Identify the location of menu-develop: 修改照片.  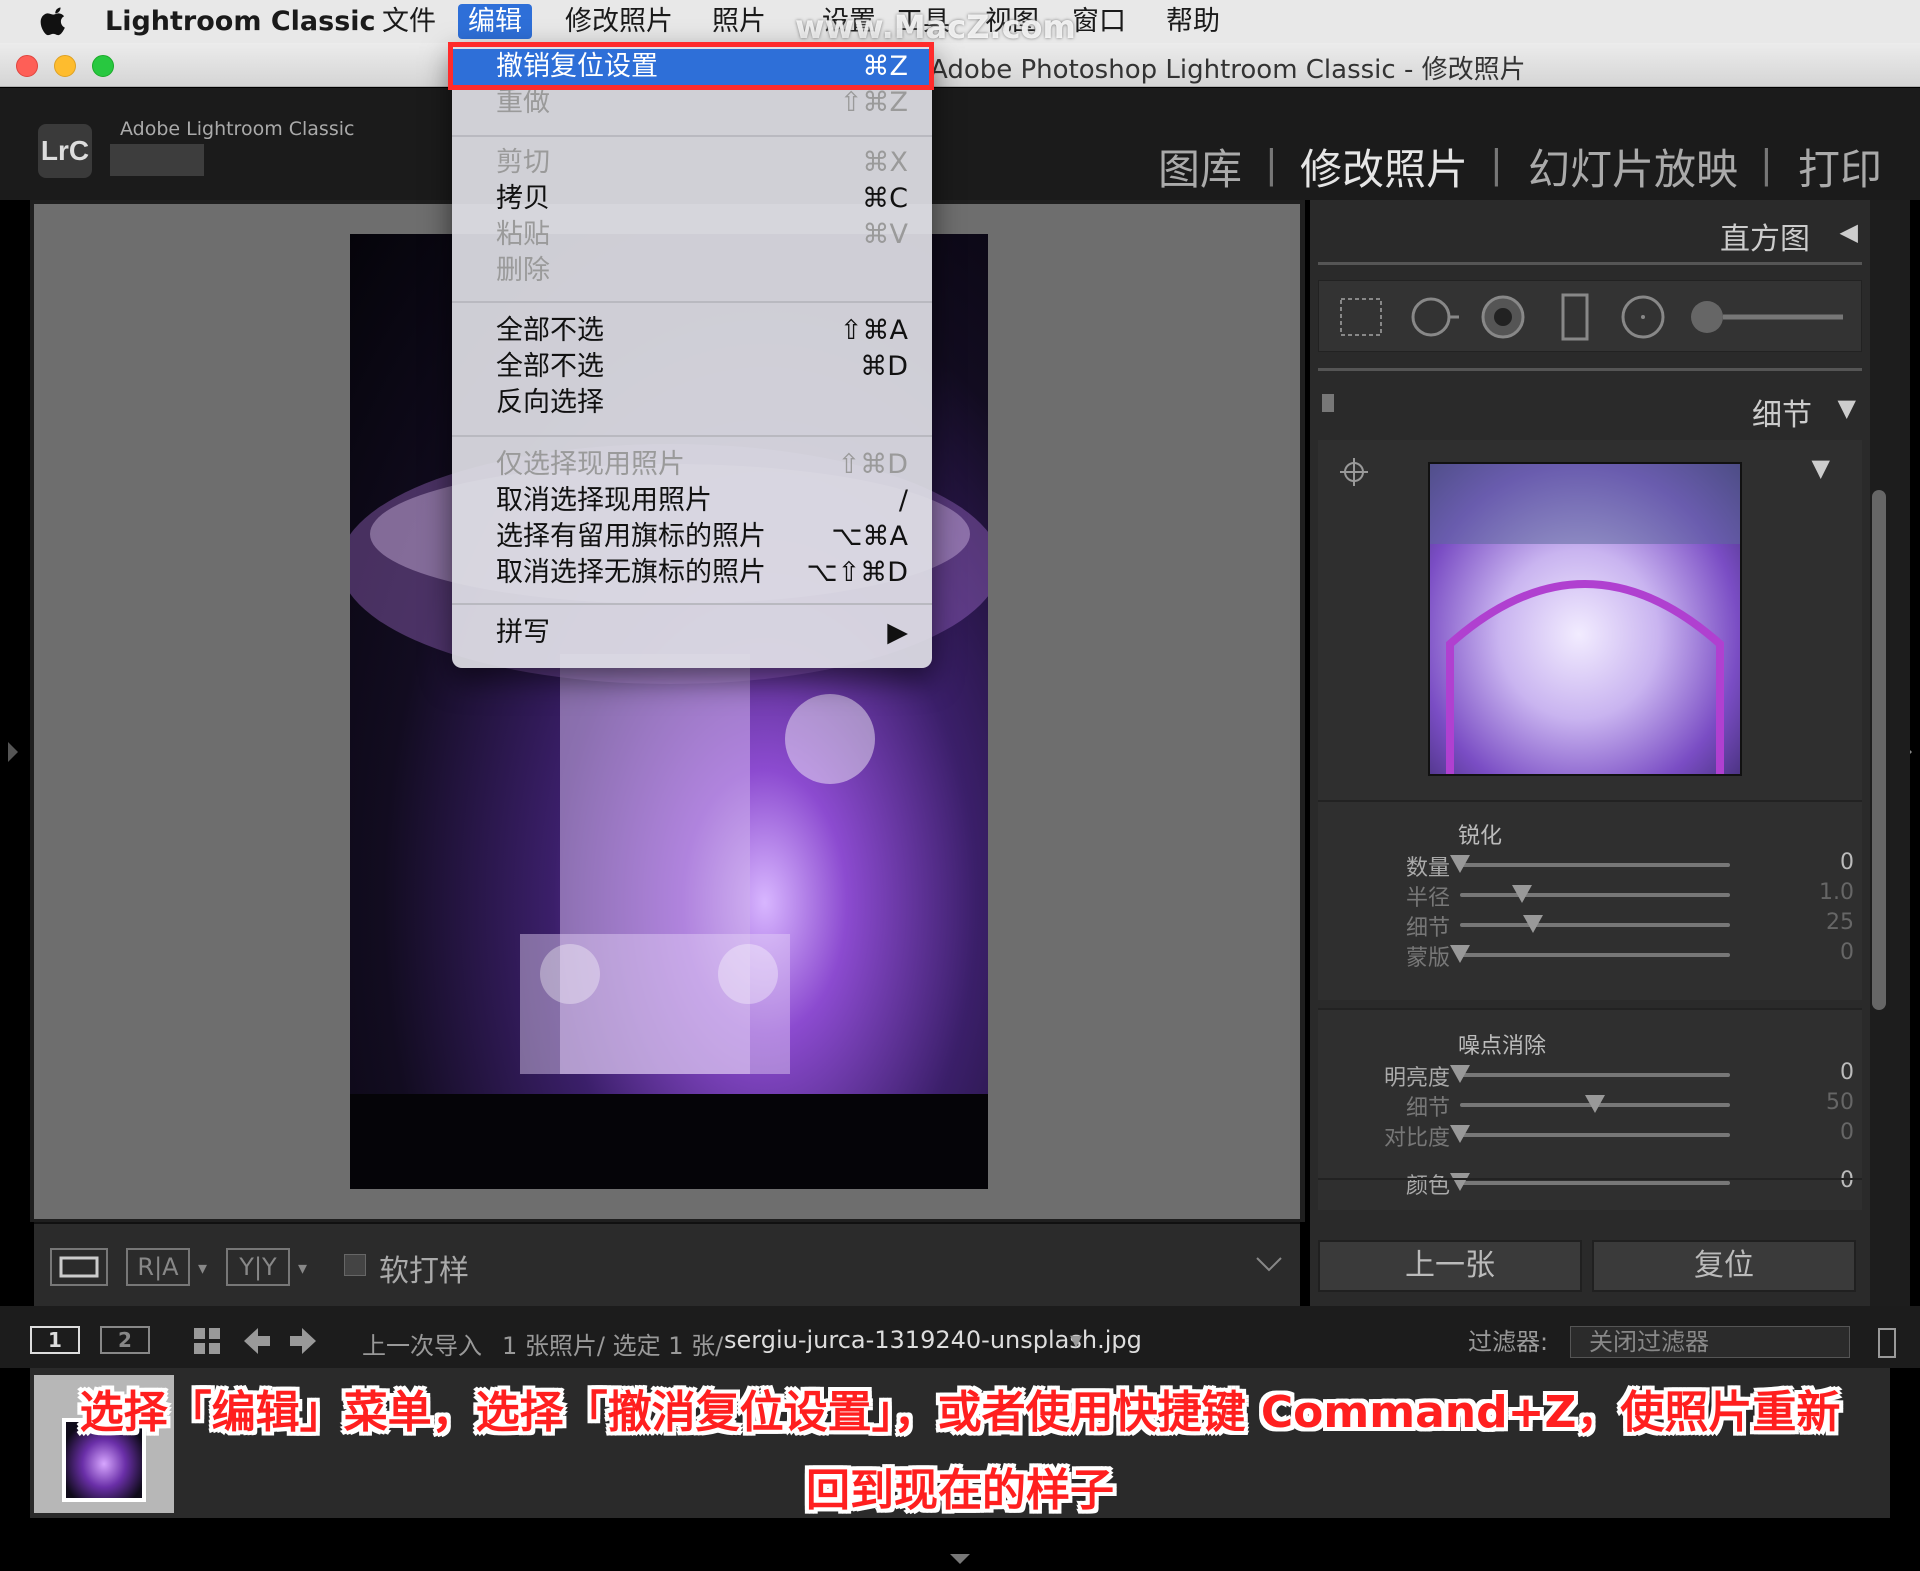
(619, 21).